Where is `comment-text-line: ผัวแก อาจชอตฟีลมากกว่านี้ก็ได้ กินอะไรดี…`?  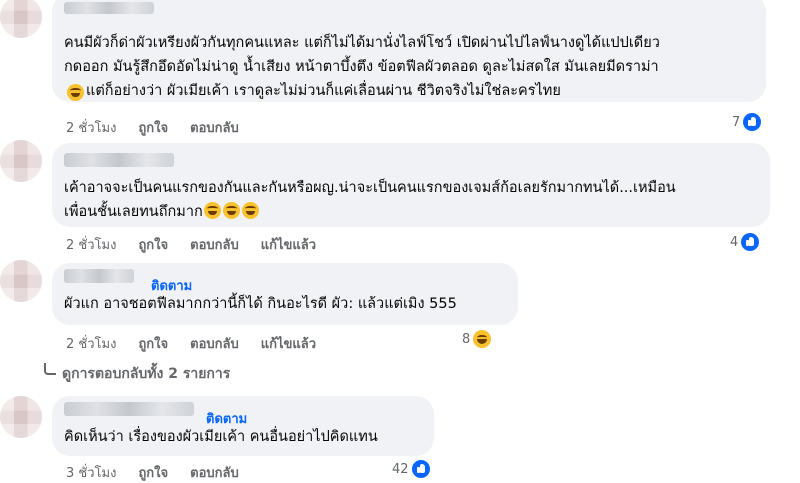
comment-text-line: ผัวแก อาจชอตฟีลมากกว่านี้ก็ได้ กินอะไรดี… is located at coordinates (260, 304).